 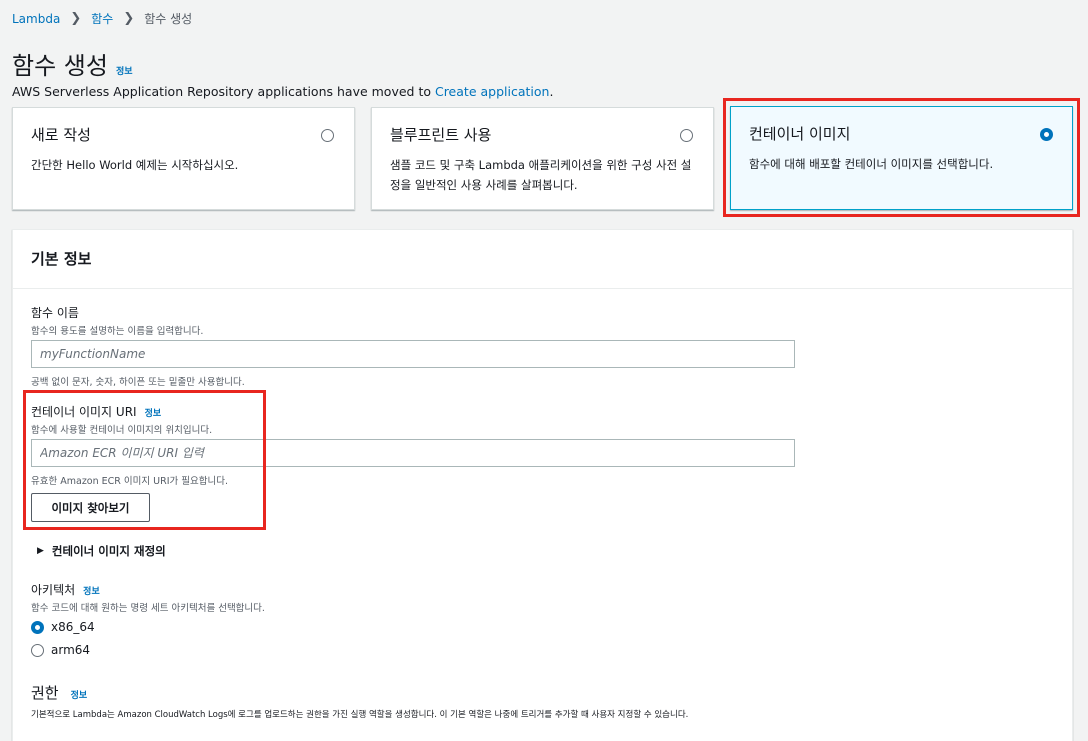 I want to click on architecture-option-label: arm64, so click(x=71, y=650).